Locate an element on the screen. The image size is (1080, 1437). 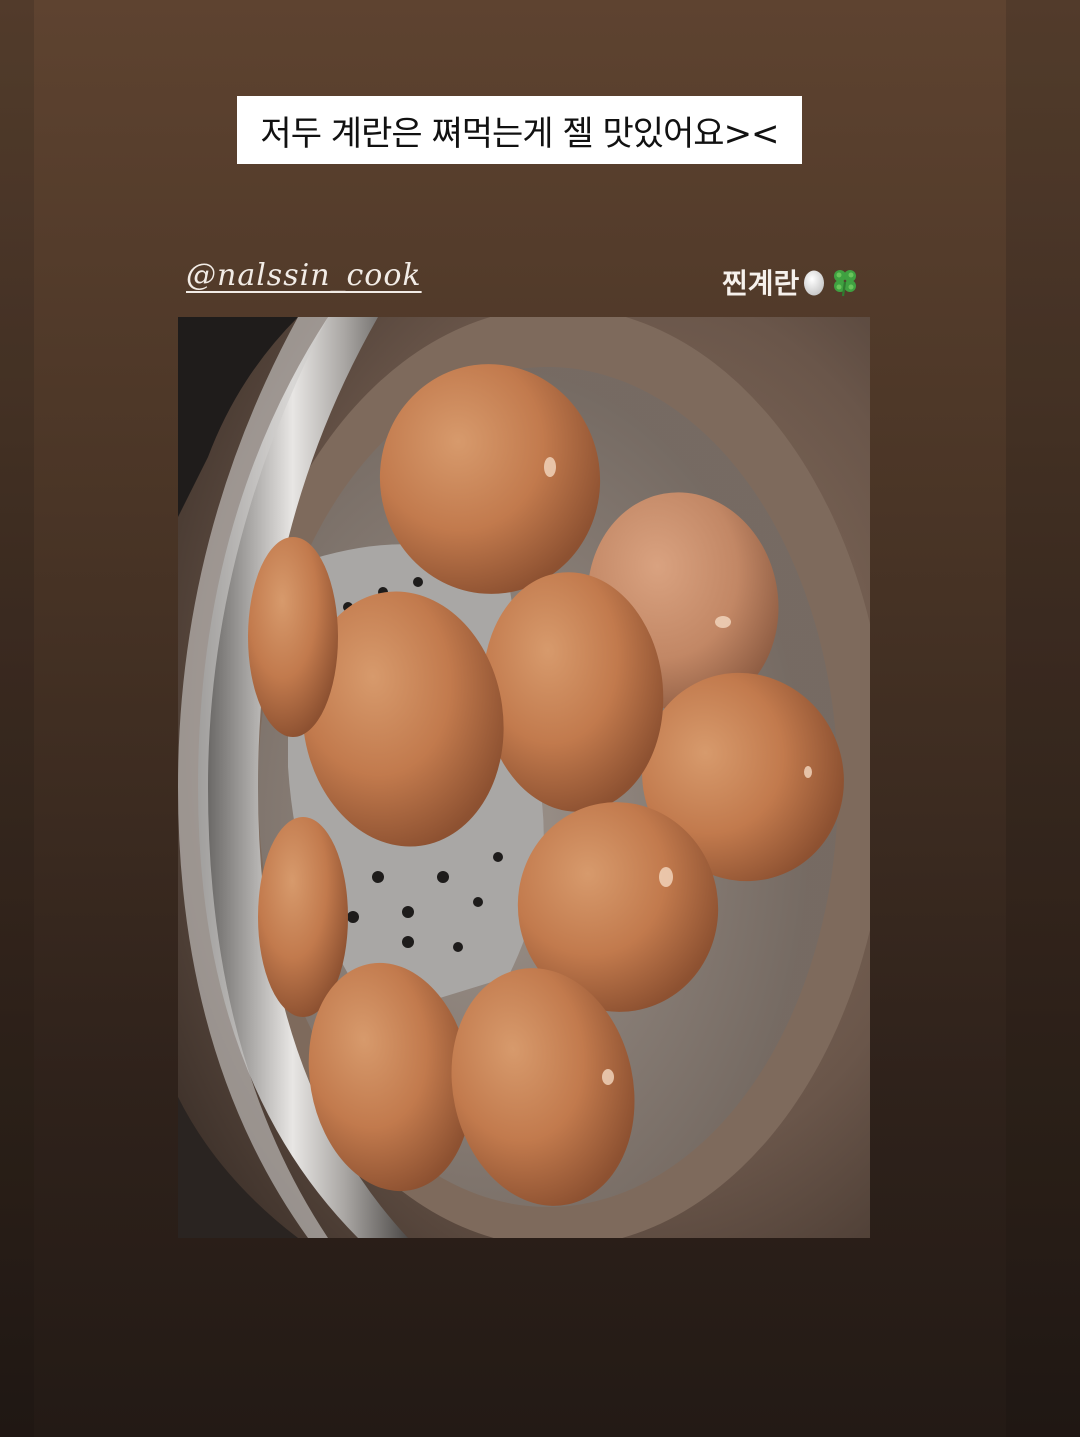
tag-text: 찐계란 is located at coordinates (761, 283).